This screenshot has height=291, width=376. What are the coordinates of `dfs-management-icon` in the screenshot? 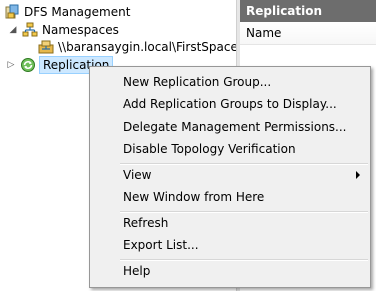 It's located at (12, 11).